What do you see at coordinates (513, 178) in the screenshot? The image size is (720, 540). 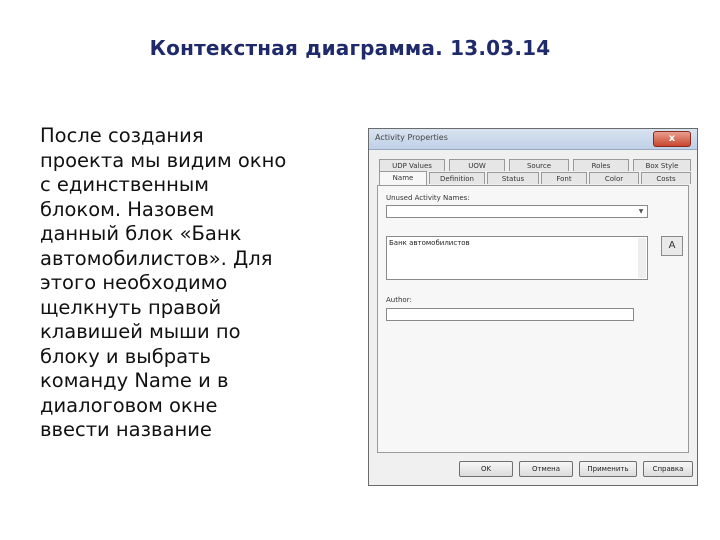 I see `tab-status: Status` at bounding box center [513, 178].